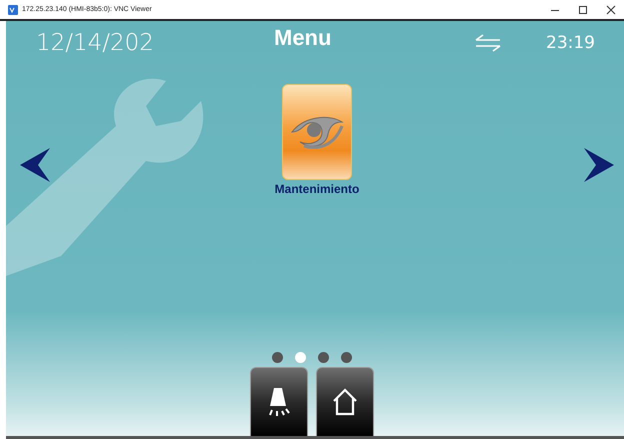 The image size is (624, 439). What do you see at coordinates (279, 401) in the screenshot?
I see `alarm-button` at bounding box center [279, 401].